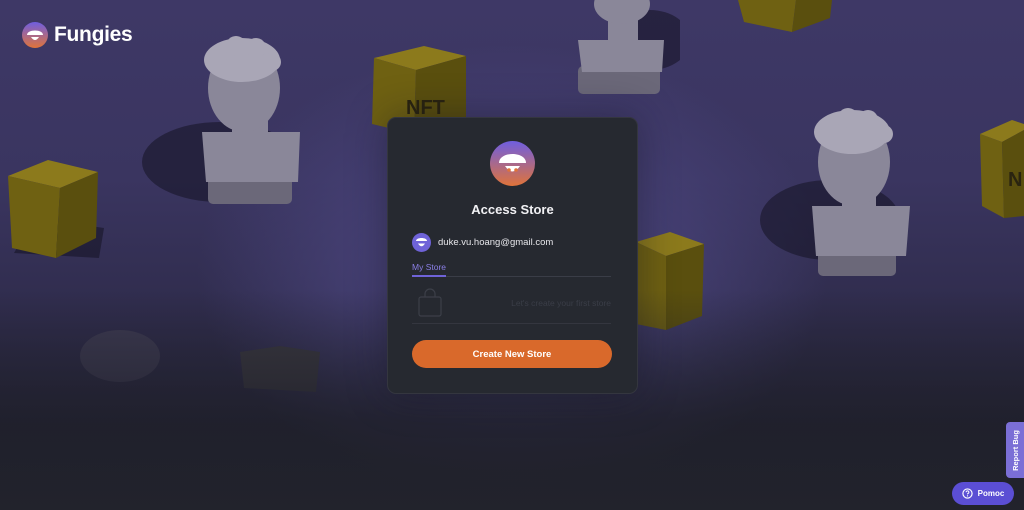 The width and height of the screenshot is (1024, 510). I want to click on cube-nft-label: NFT, so click(425, 108).